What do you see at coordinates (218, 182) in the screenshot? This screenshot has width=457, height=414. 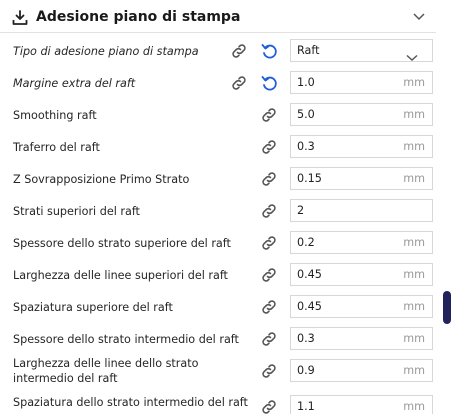 I see `setting-row: Z Sovrapposizione Primo Strato 0.15 mm` at bounding box center [218, 182].